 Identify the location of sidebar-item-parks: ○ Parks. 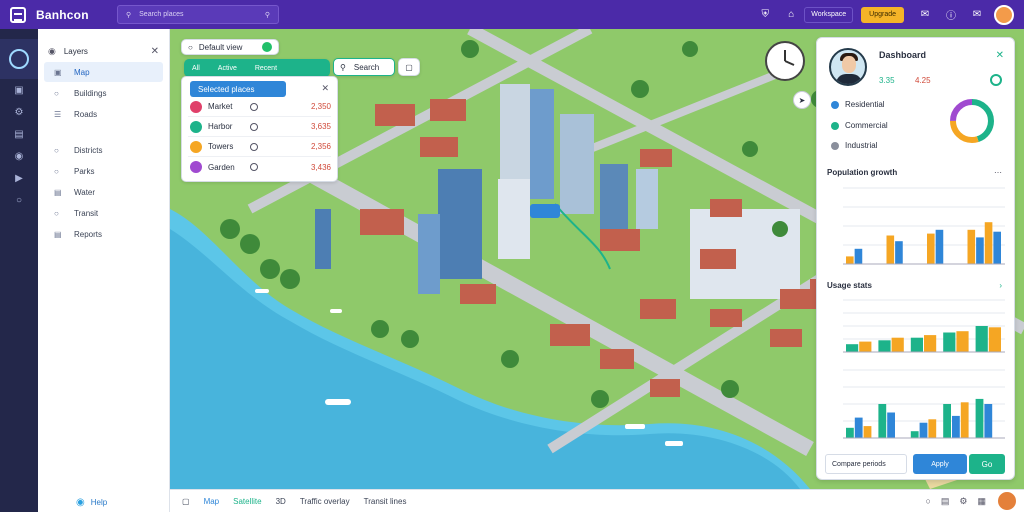
(103, 171).